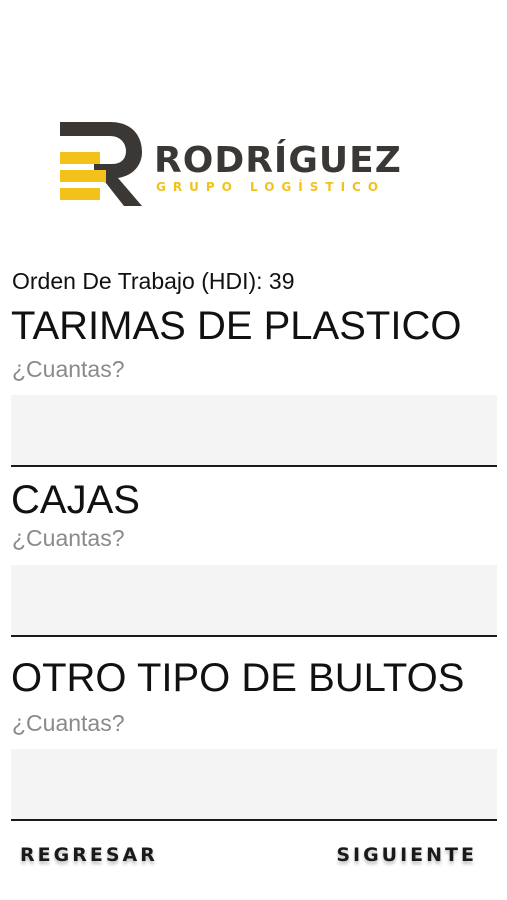 This screenshot has width=507, height=900. What do you see at coordinates (254, 601) in the screenshot?
I see `cajas-quantity-input` at bounding box center [254, 601].